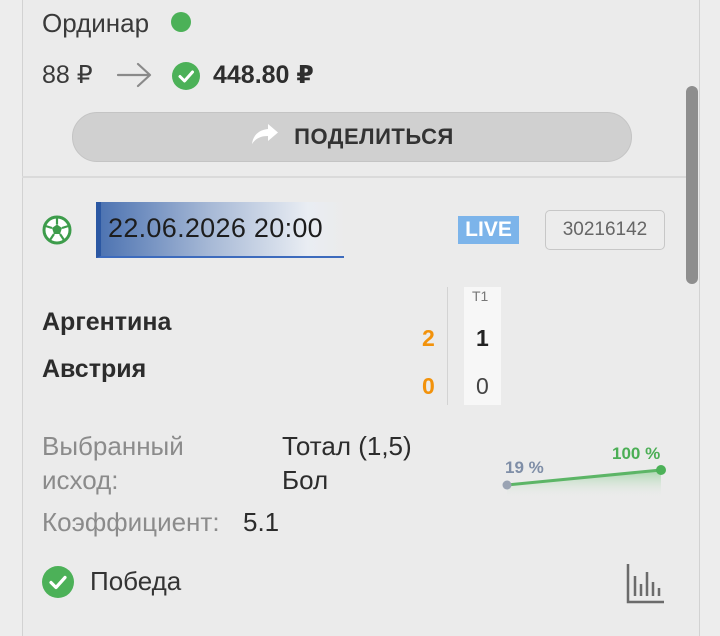 Image resolution: width=720 pixels, height=636 pixels. Describe the element at coordinates (360, 177) in the screenshot. I see `section-divider` at that location.